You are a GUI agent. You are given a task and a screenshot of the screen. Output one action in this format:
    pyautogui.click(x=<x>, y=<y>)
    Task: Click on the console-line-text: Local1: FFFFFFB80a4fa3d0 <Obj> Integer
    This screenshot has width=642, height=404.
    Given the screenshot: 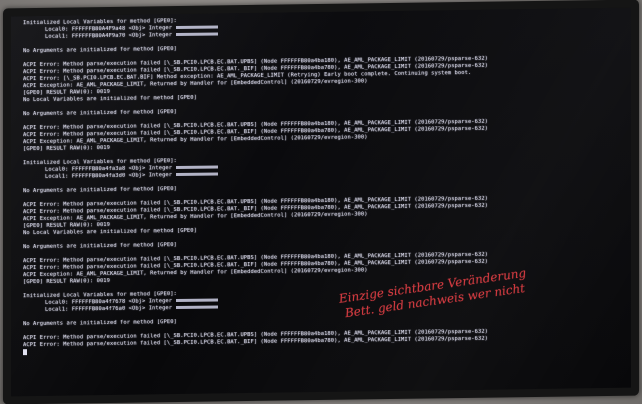 What is the action you would take?
    pyautogui.click(x=109, y=176)
    